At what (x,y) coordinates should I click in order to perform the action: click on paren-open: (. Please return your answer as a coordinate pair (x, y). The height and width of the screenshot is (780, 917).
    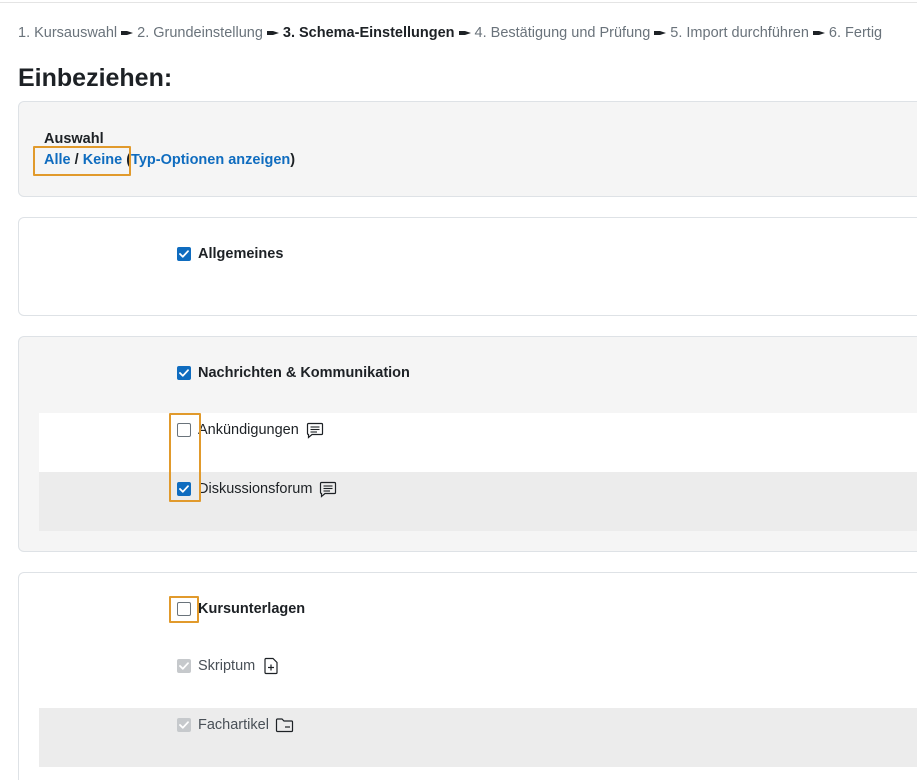
    Looking at the image, I should click on (127, 160).